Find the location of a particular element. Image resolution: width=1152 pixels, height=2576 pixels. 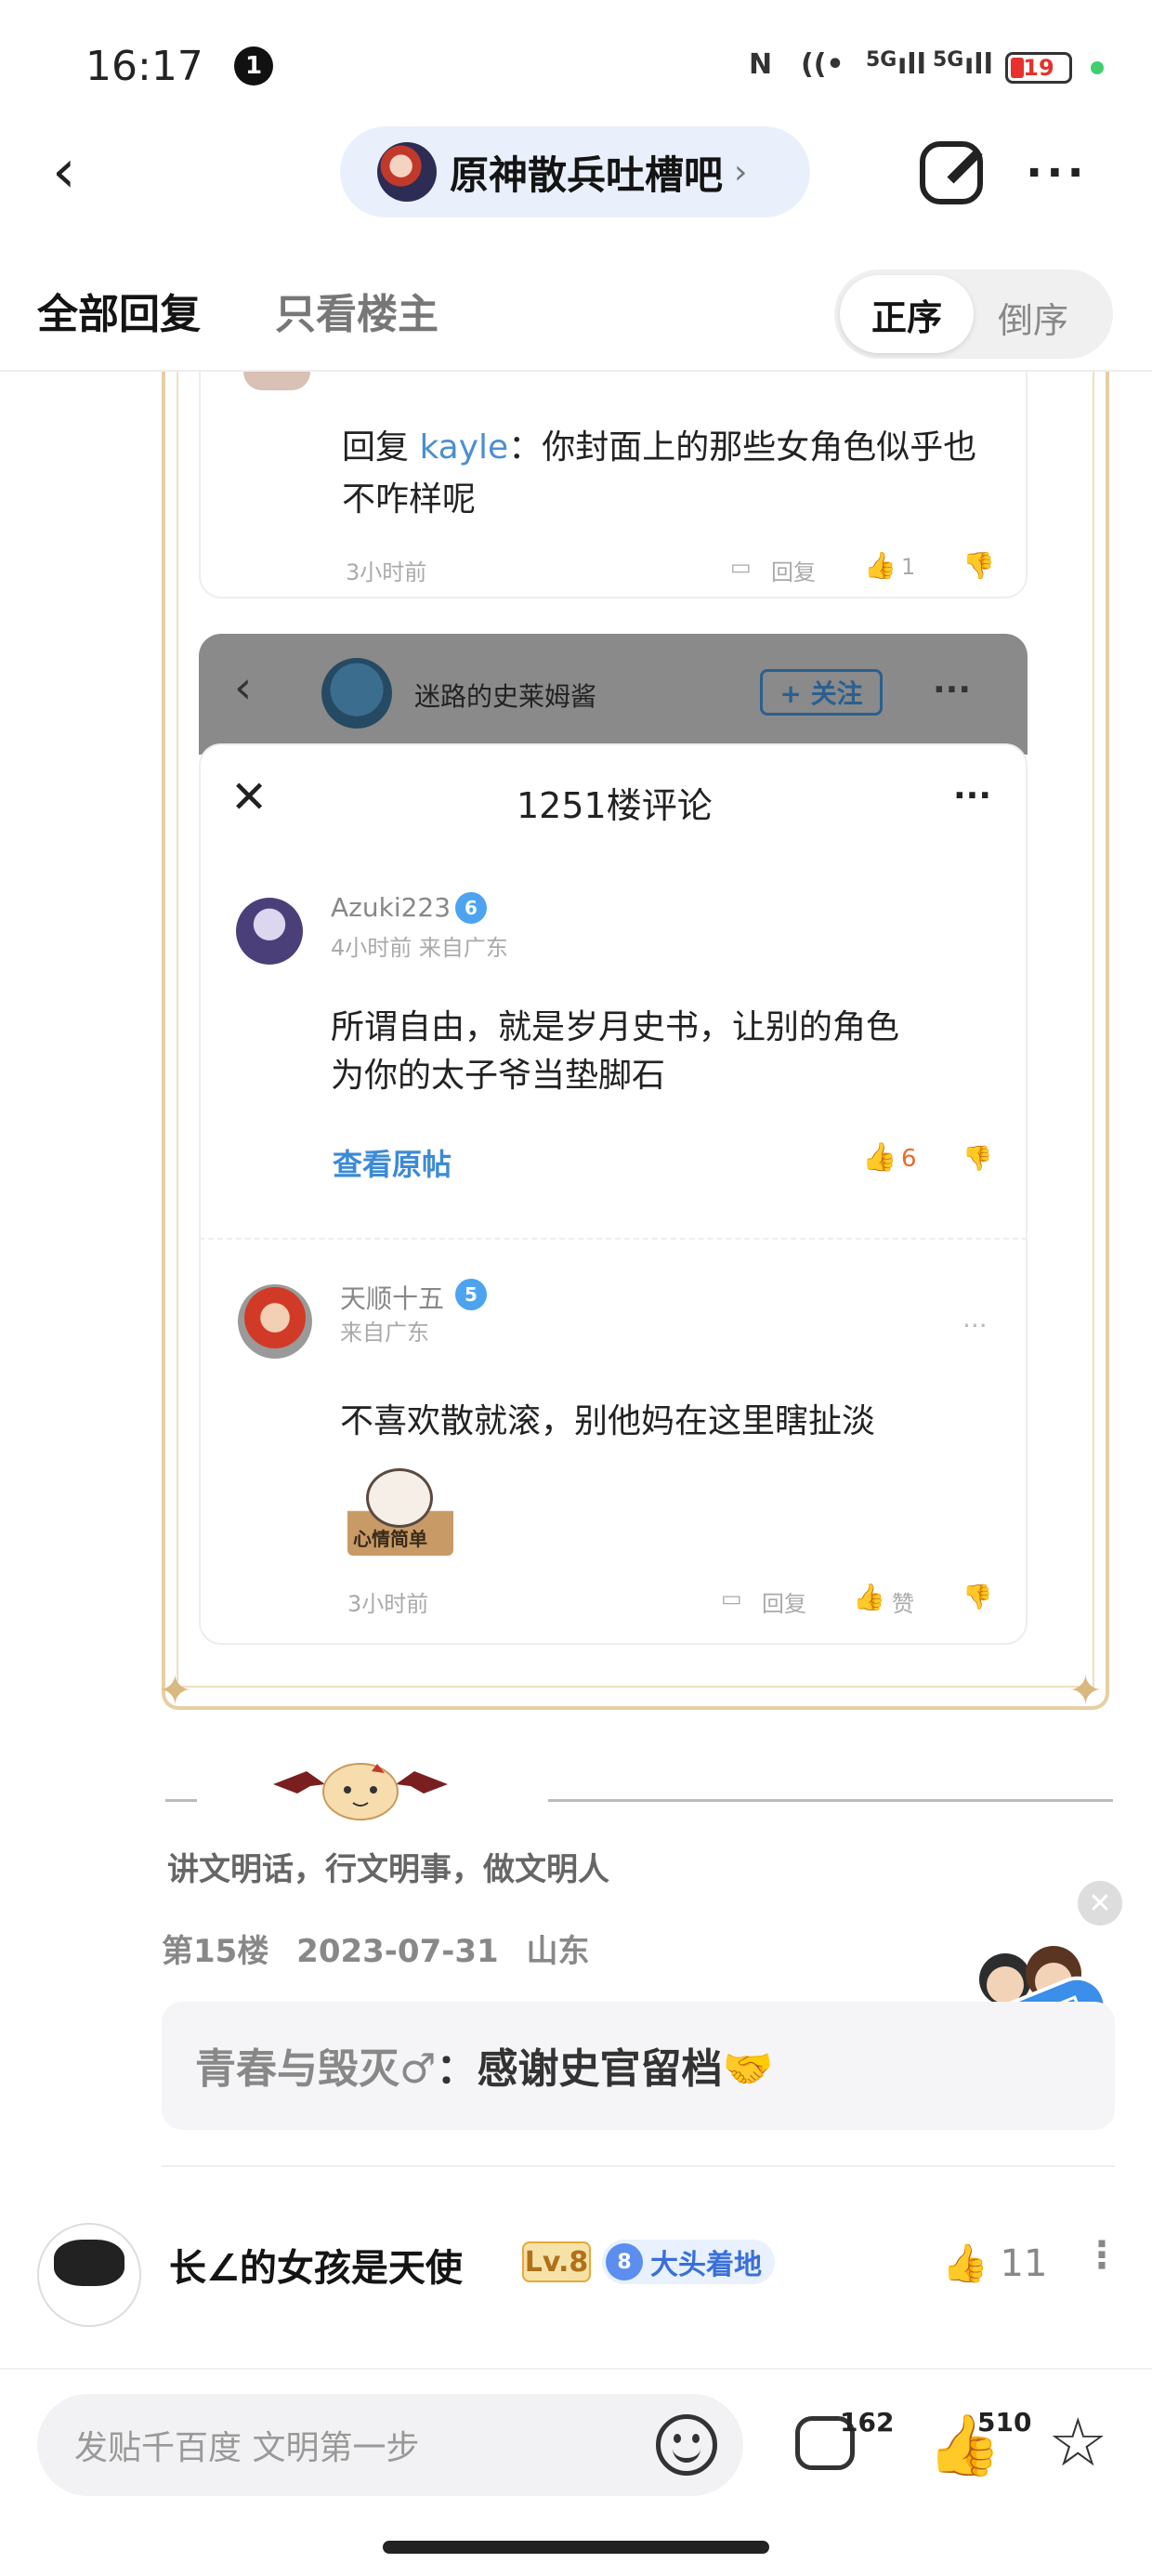

wifi-icon: ((• is located at coordinates (822, 64).